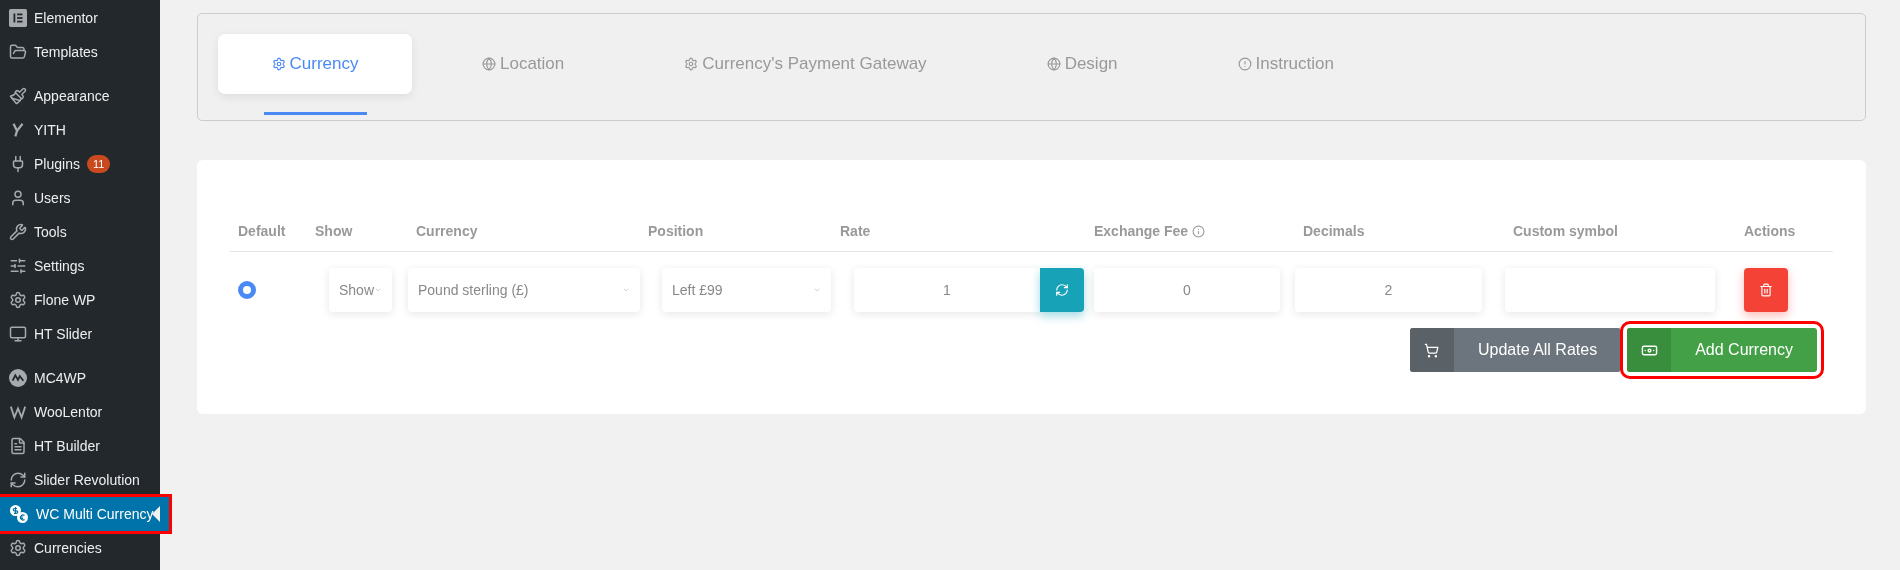 The height and width of the screenshot is (570, 1900). What do you see at coordinates (262, 231) in the screenshot?
I see `column-header: Default` at bounding box center [262, 231].